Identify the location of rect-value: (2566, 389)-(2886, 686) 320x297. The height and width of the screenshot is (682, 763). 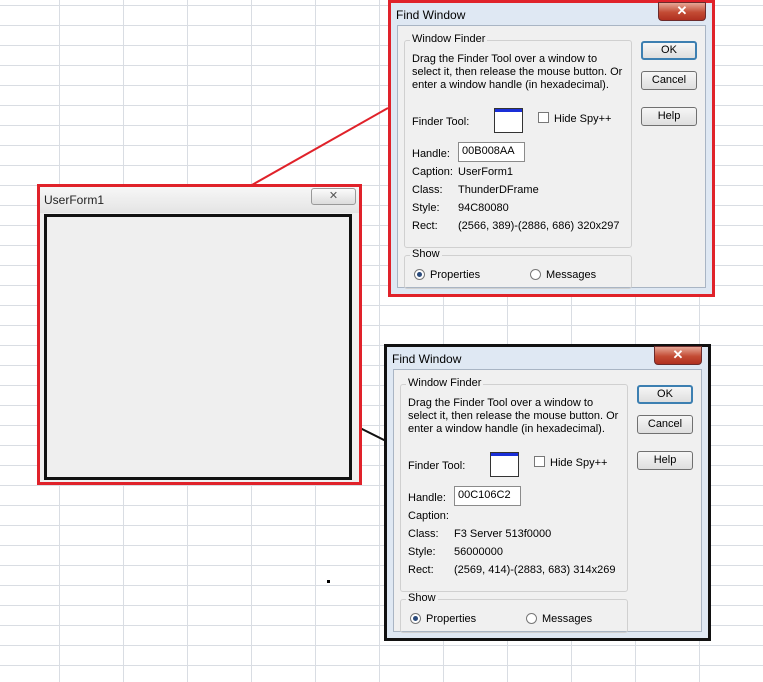
(539, 226).